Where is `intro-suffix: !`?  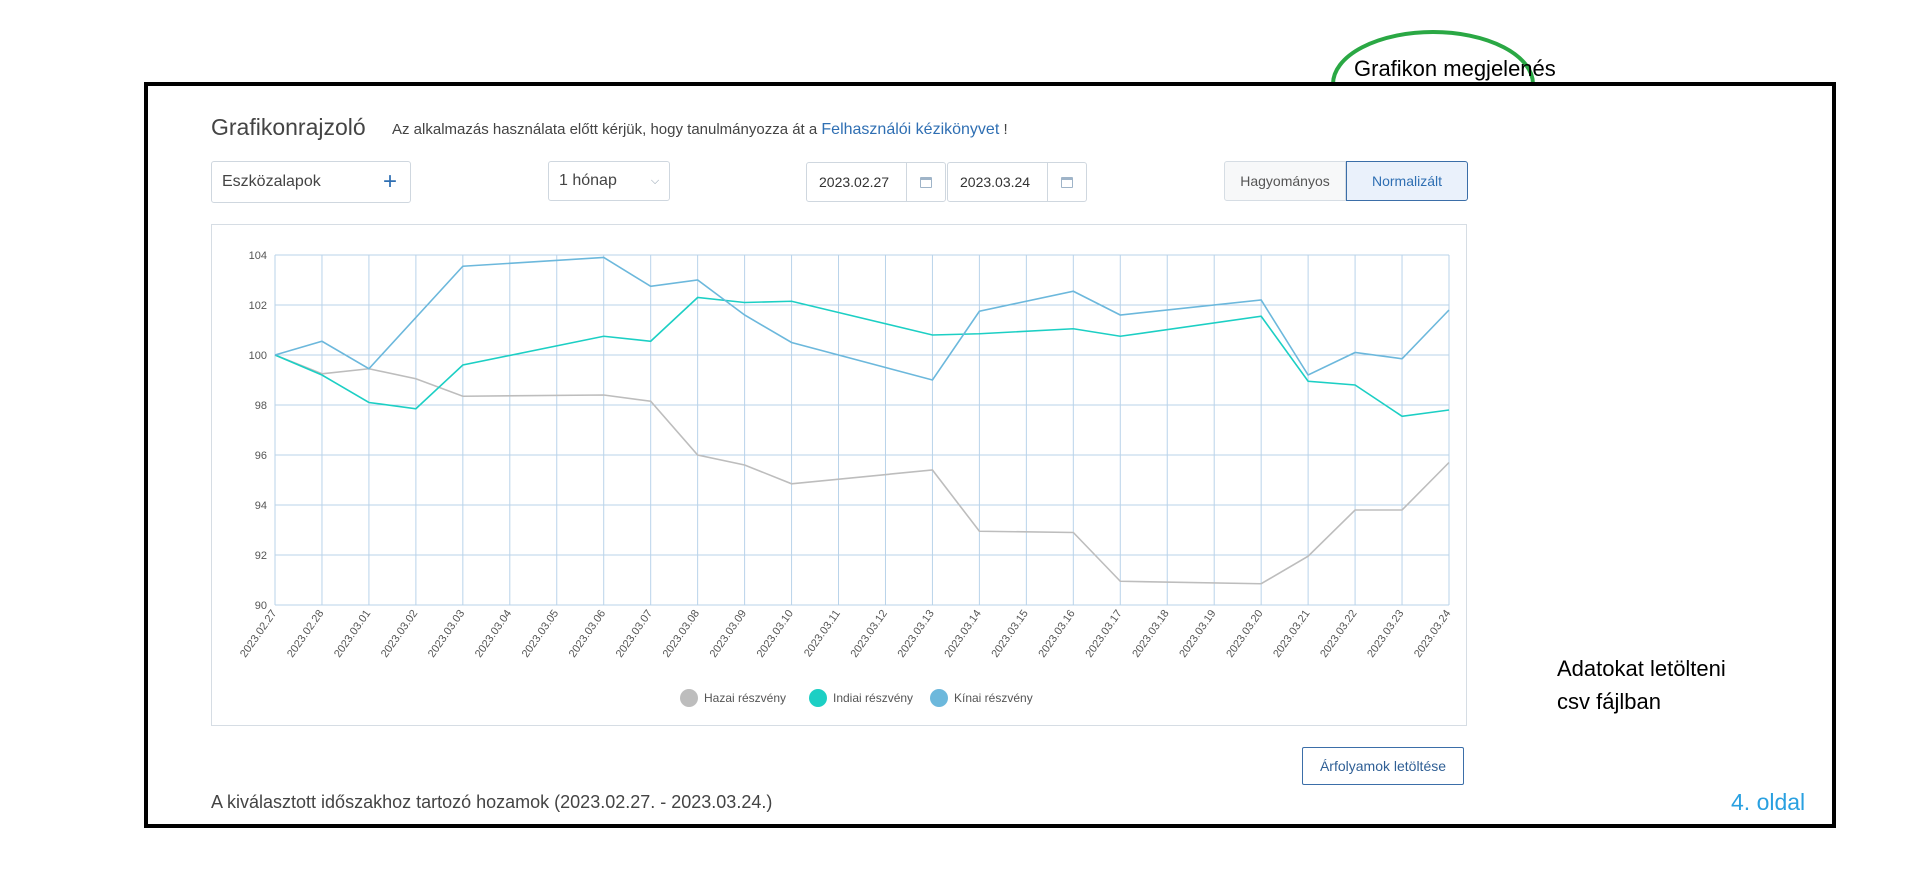
intro-suffix: ! is located at coordinates (1005, 129).